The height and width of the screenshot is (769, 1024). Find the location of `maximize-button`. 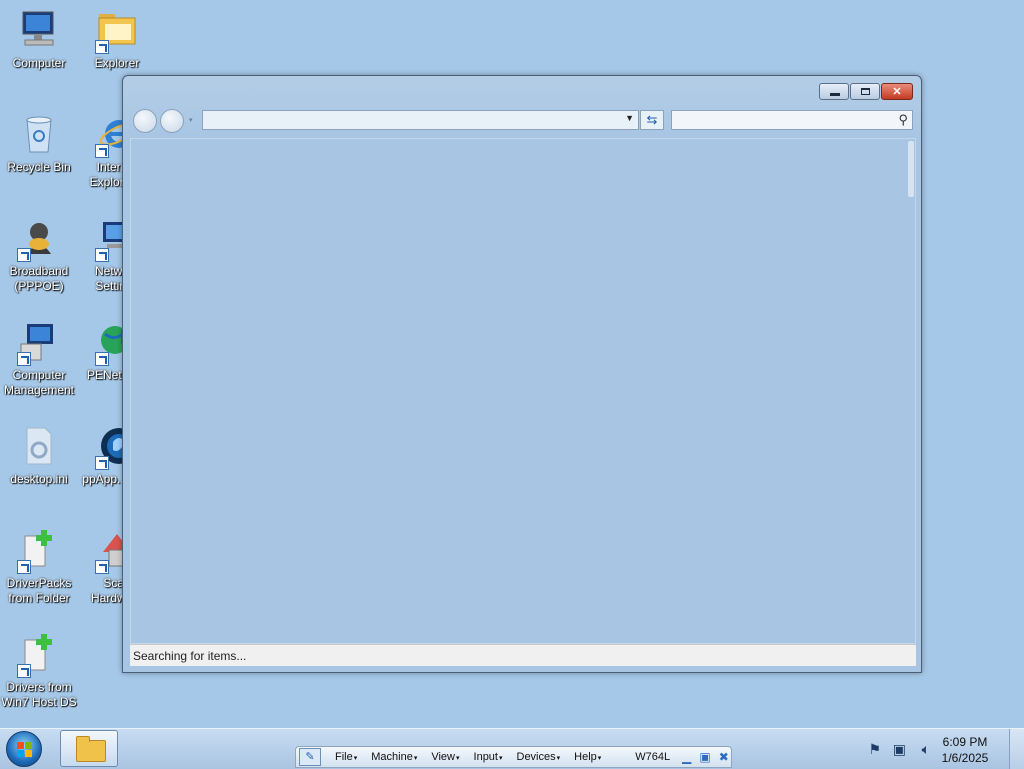

maximize-button is located at coordinates (865, 91).